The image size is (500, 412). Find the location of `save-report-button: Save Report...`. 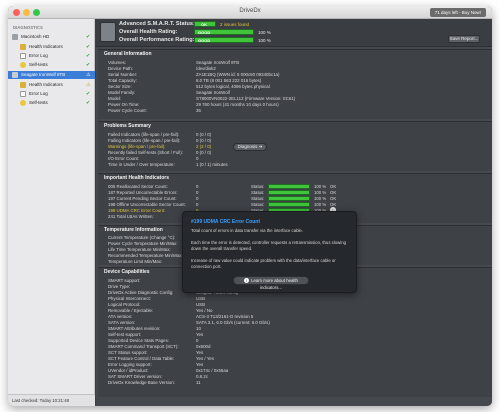

save-report-button: Save Report... is located at coordinates (464, 39).